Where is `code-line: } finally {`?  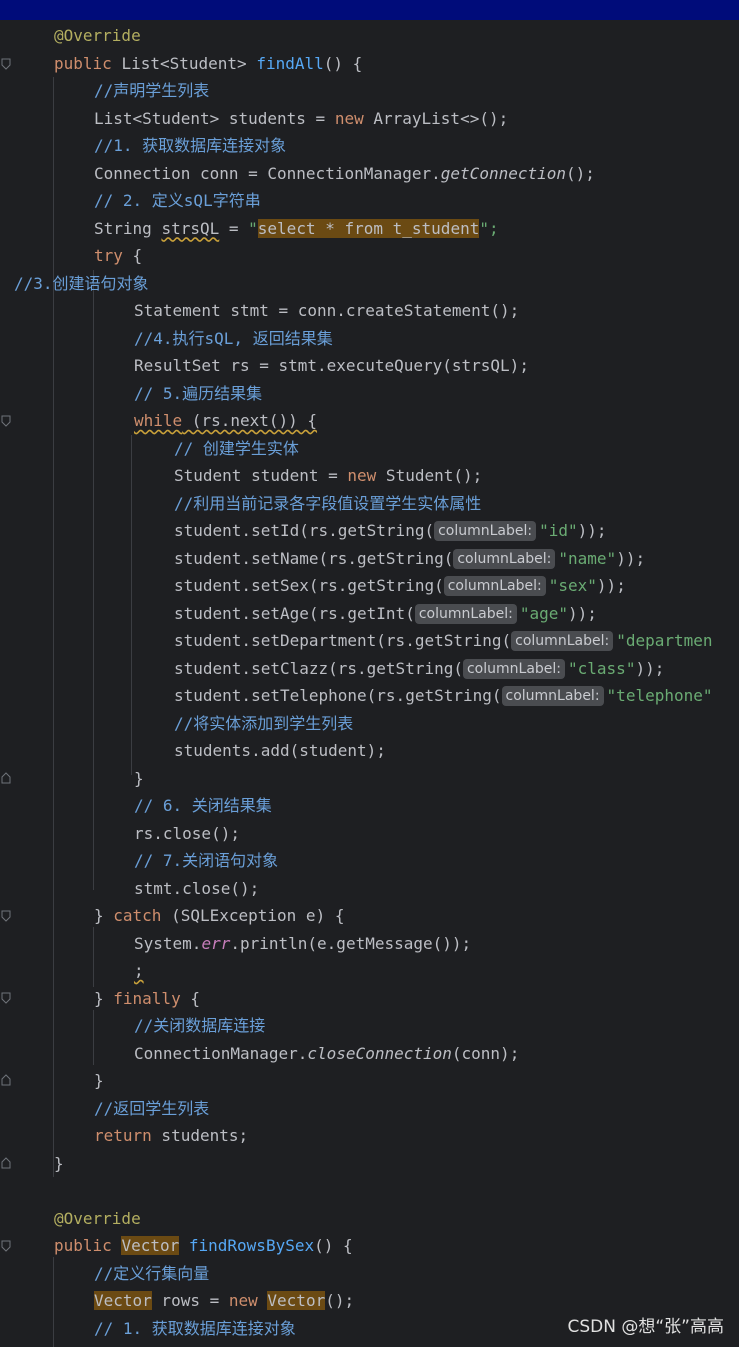 code-line: } finally { is located at coordinates (147, 999).